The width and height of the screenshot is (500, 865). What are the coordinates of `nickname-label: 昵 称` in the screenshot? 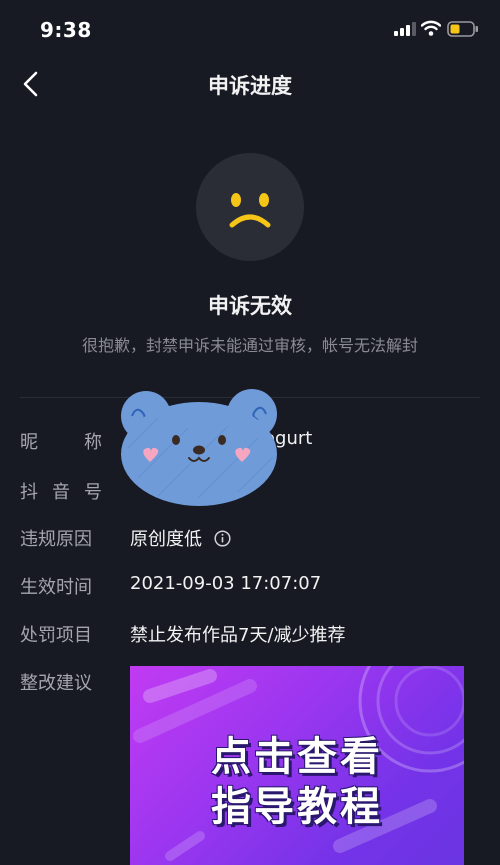 It's located at (61, 441).